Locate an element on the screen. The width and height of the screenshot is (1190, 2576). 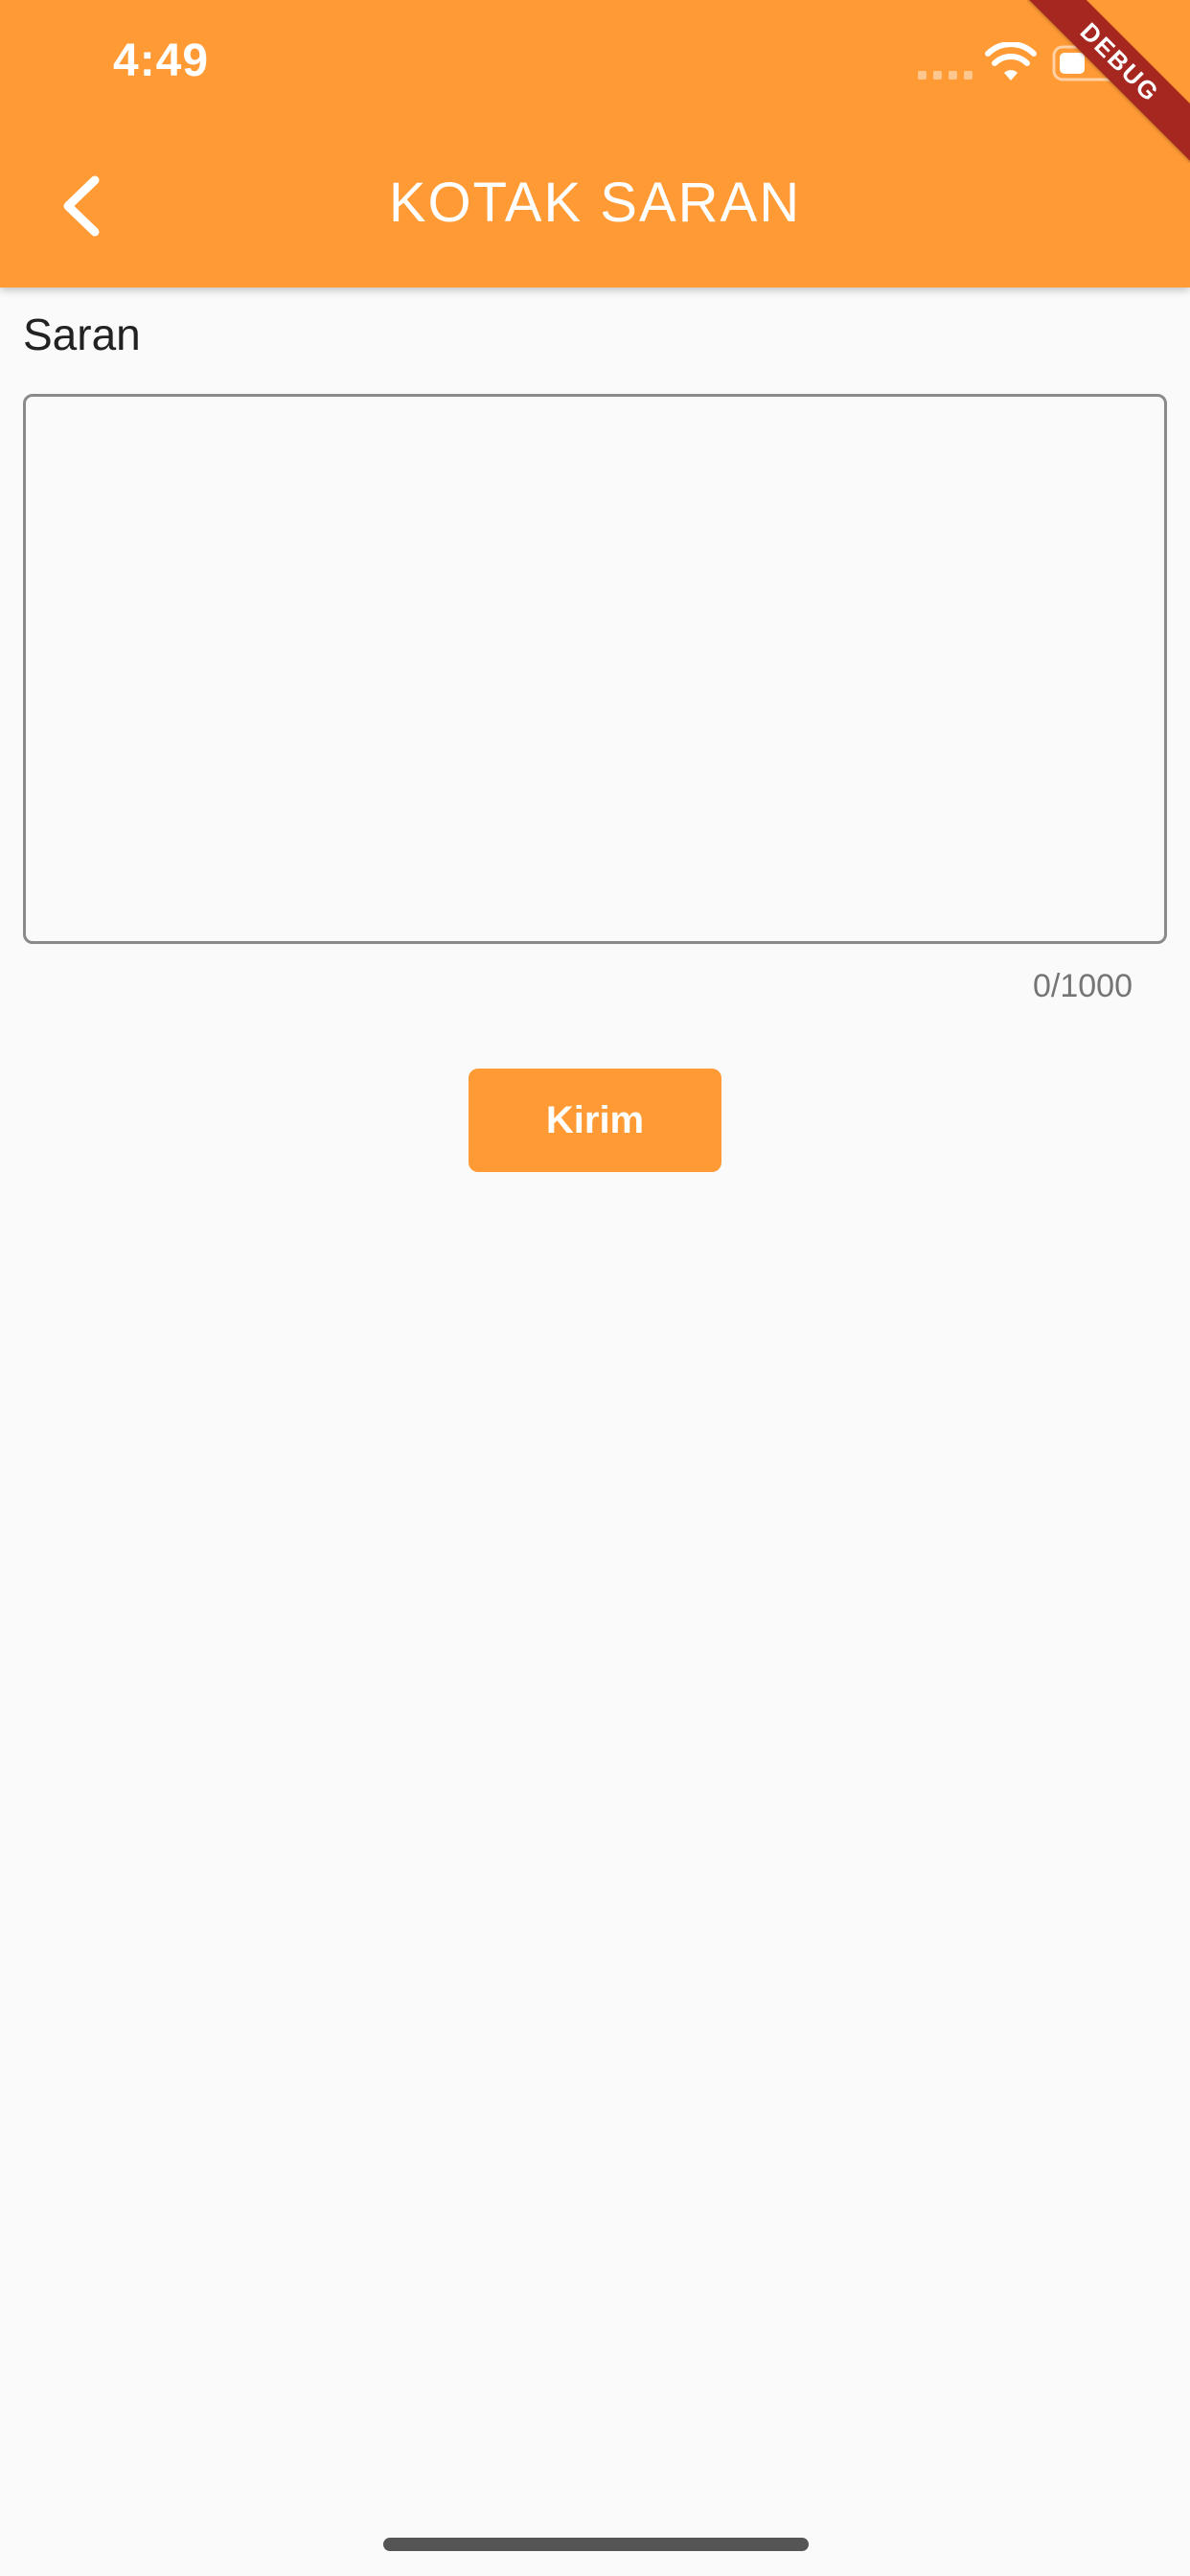
status-time: 4:49 is located at coordinates (162, 60).